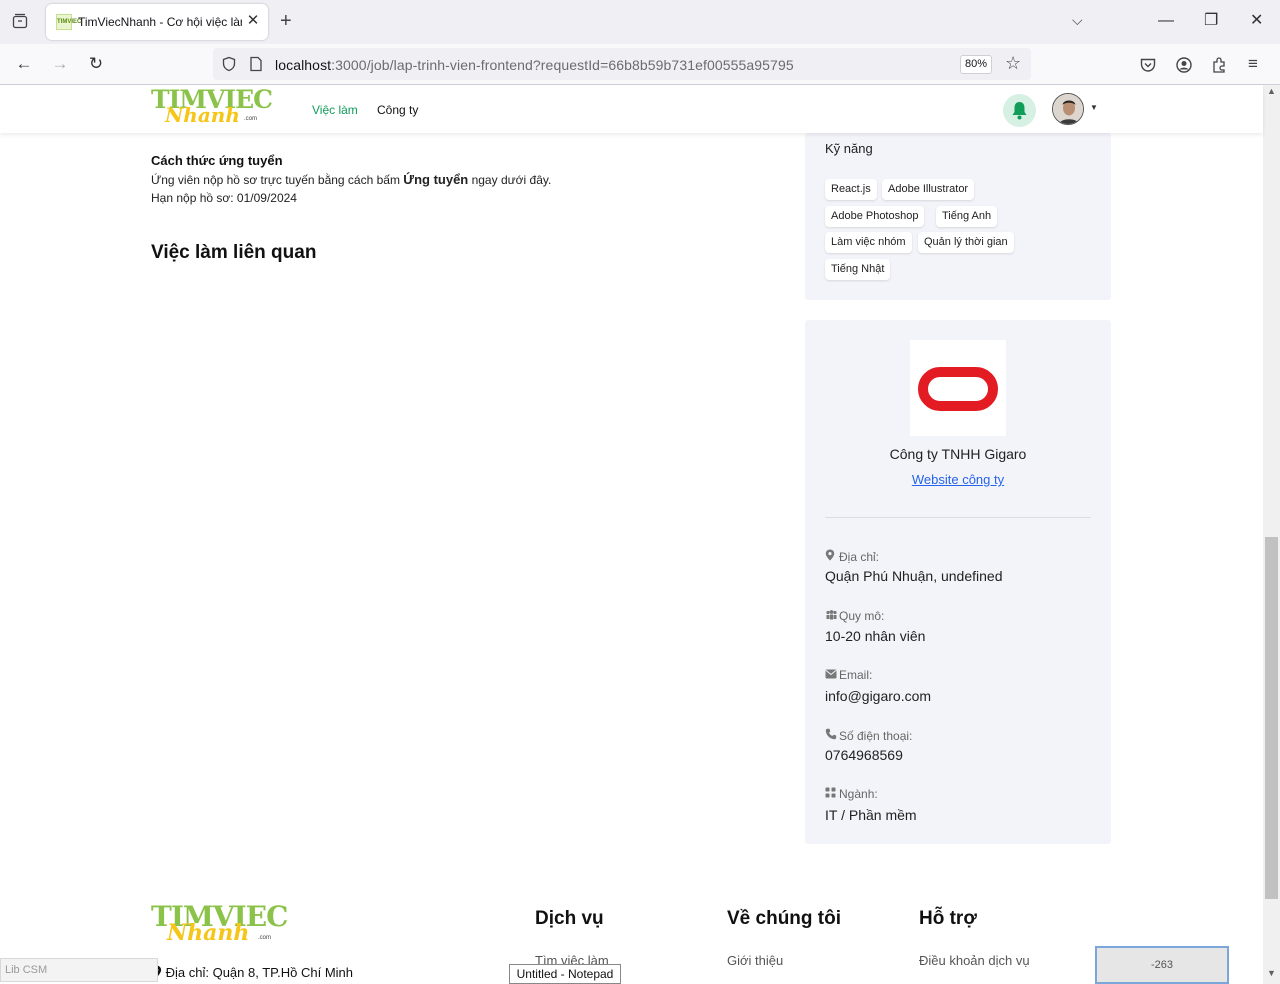 The height and width of the screenshot is (984, 1280). I want to click on tab-title: TimViecNhanh - Cơ hội việc làm, so click(160, 22).